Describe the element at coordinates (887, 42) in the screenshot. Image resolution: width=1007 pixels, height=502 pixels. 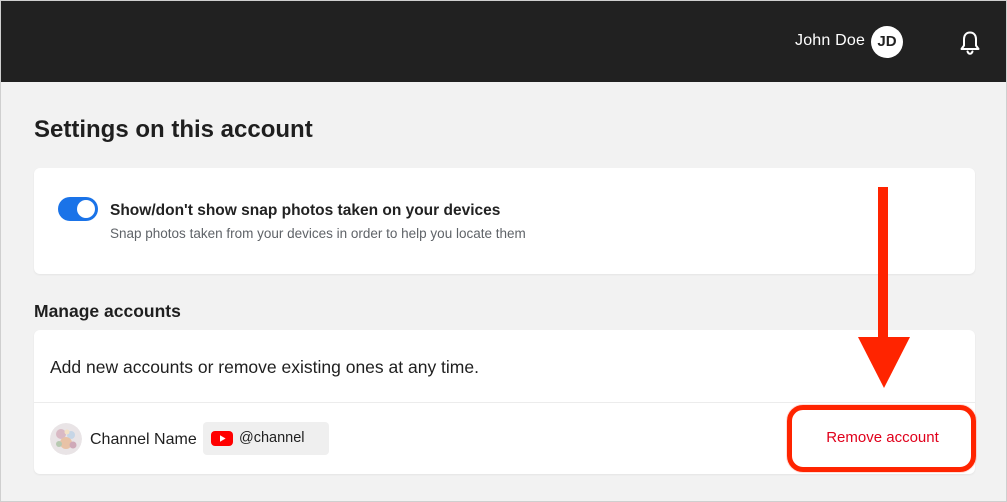
I see `user-avatar: JD` at that location.